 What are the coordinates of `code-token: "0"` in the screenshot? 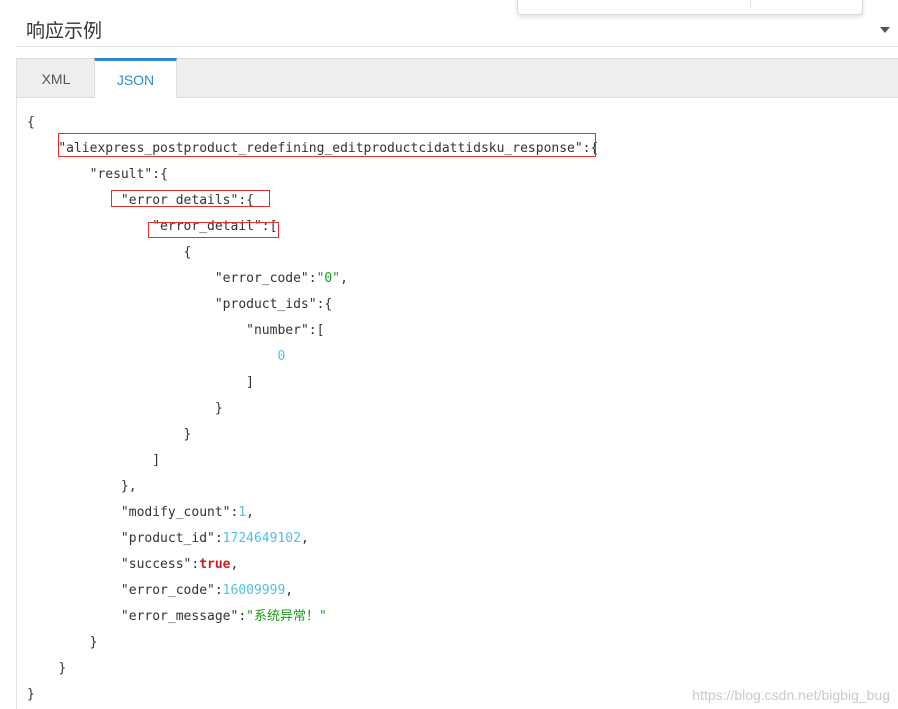 It's located at (328, 278).